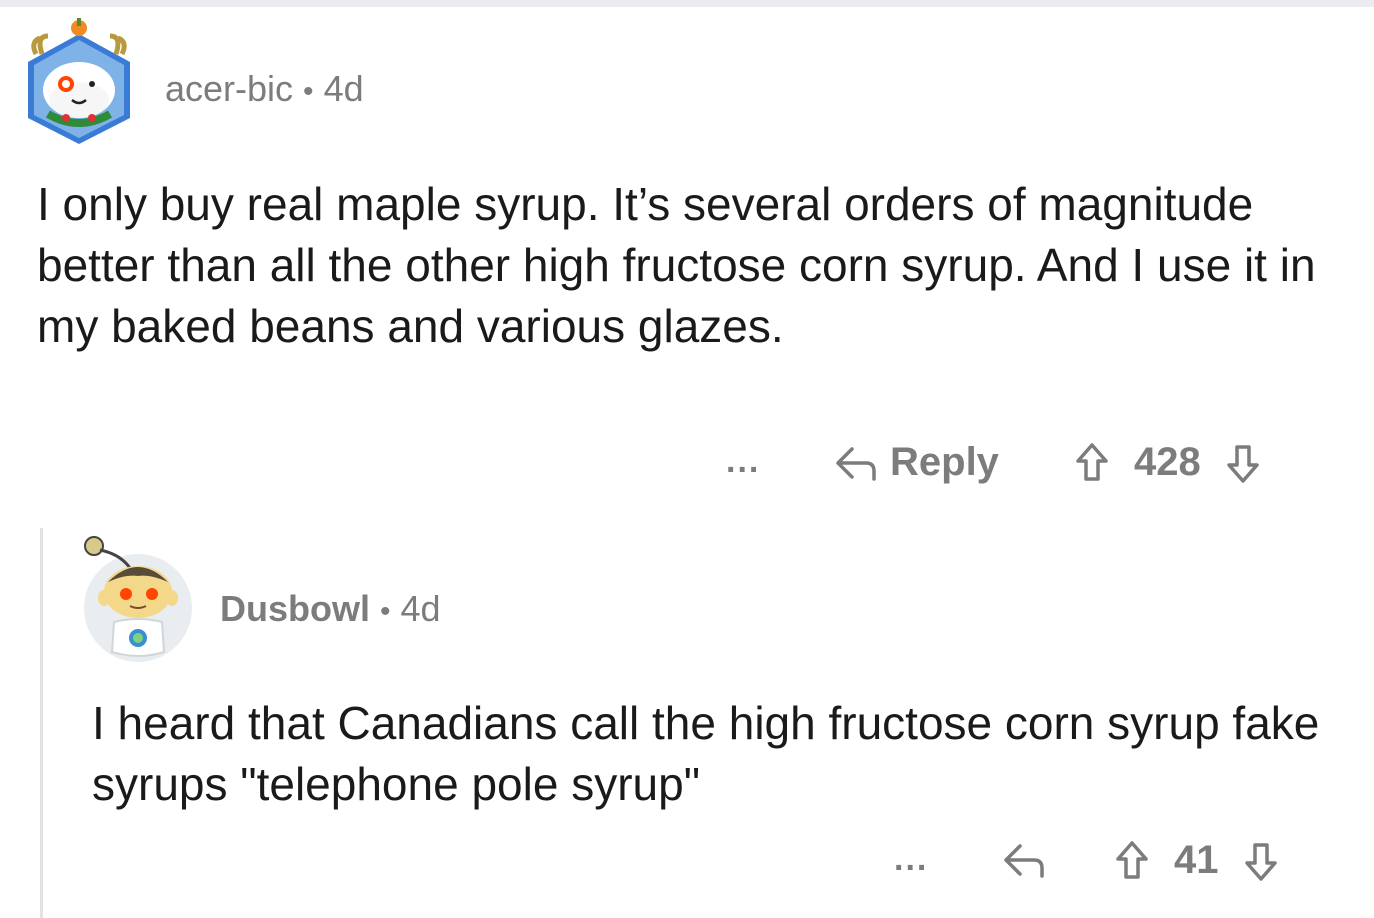  I want to click on reply-button: Reply, so click(915, 462).